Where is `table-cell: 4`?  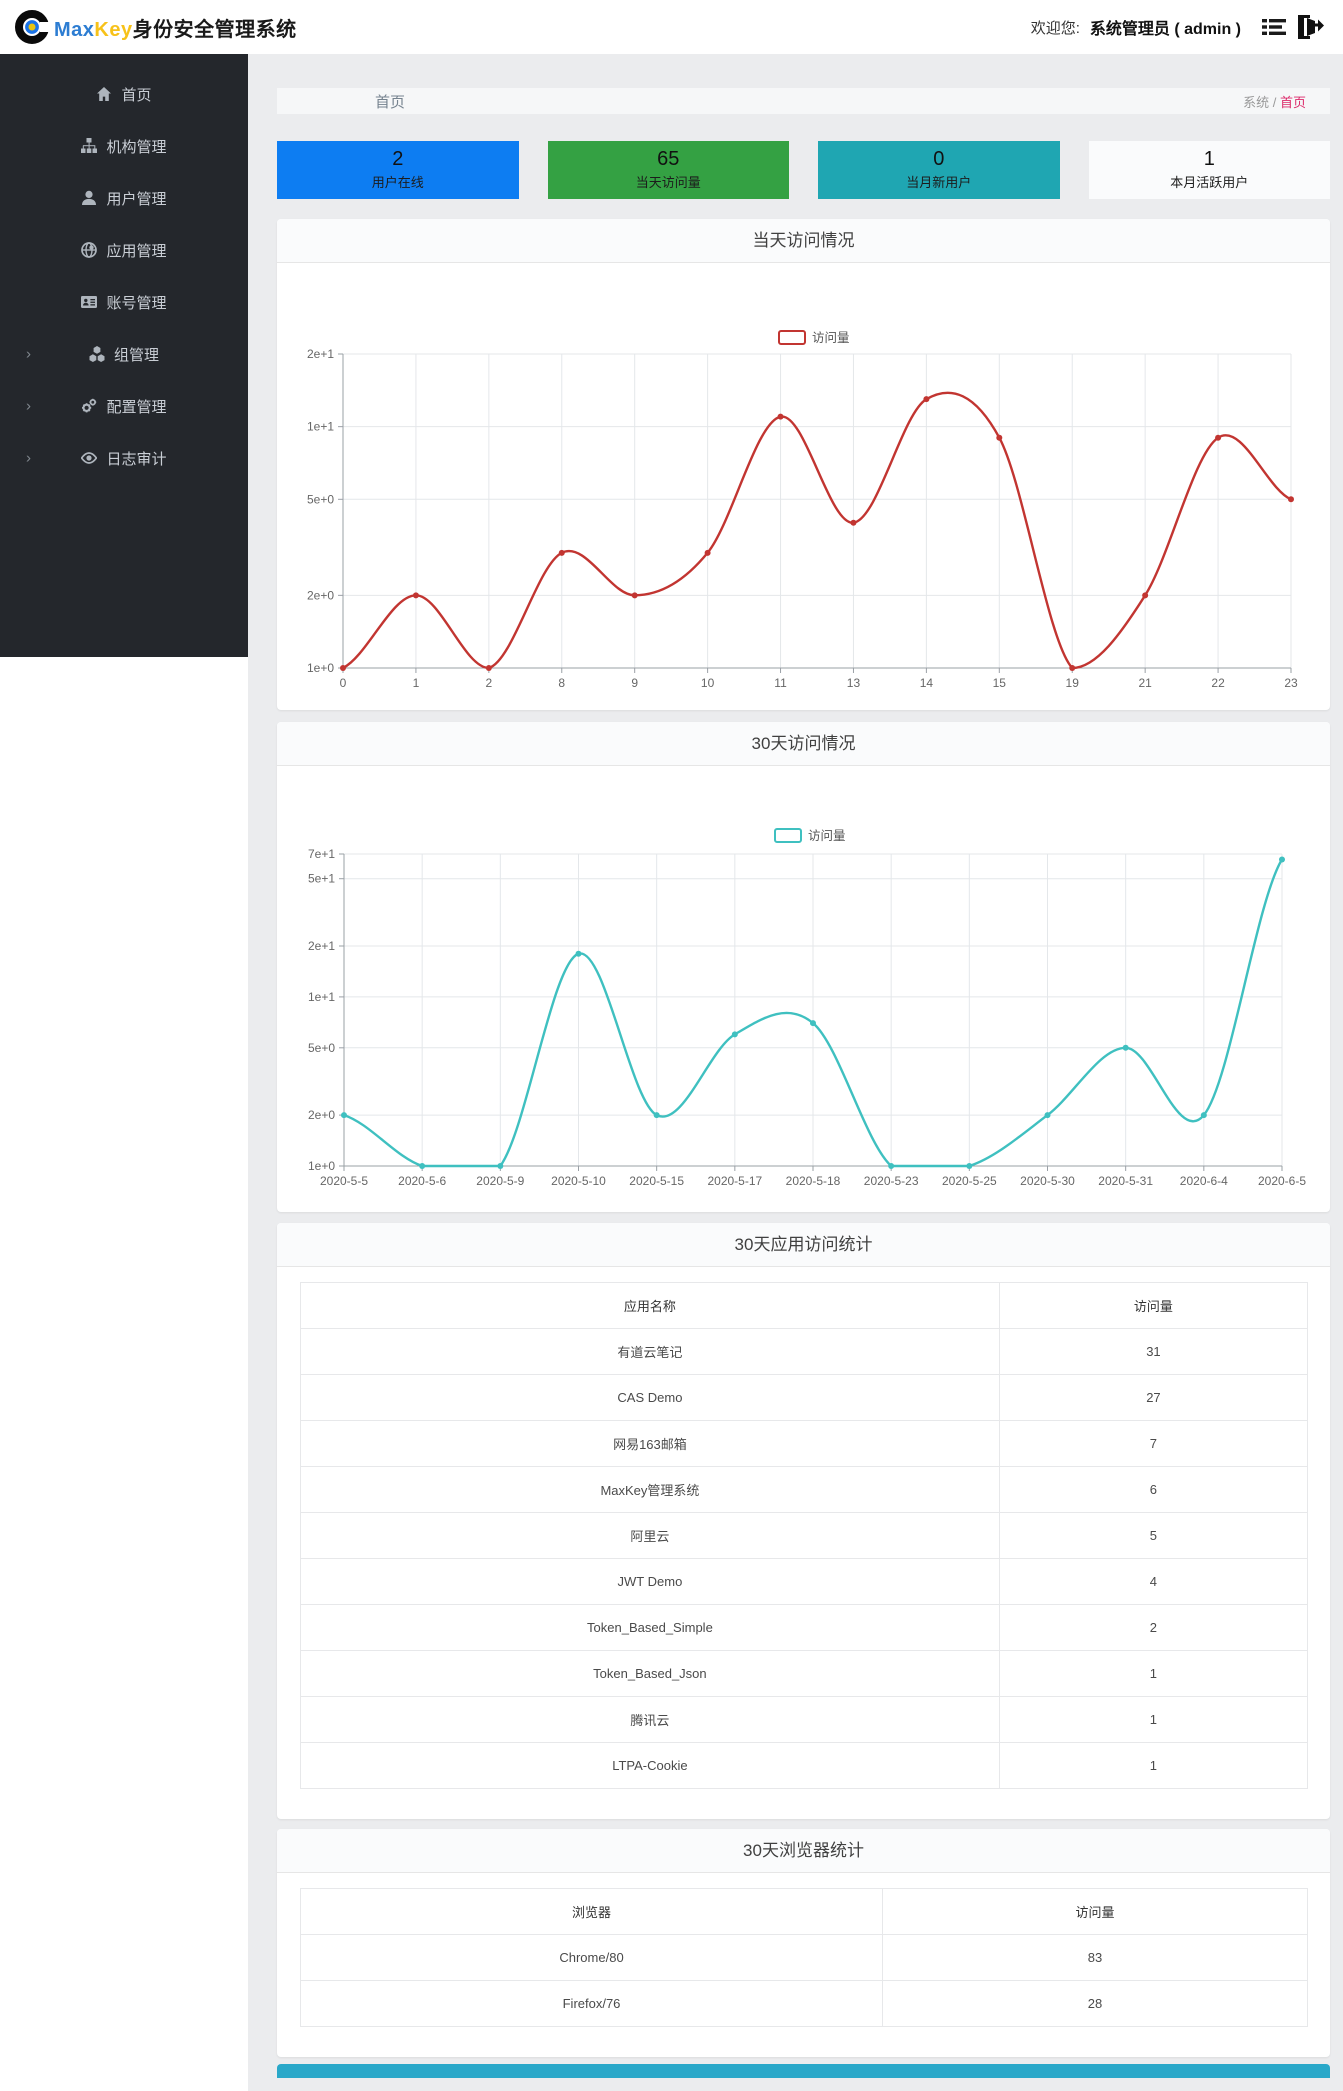 table-cell: 4 is located at coordinates (1153, 1581).